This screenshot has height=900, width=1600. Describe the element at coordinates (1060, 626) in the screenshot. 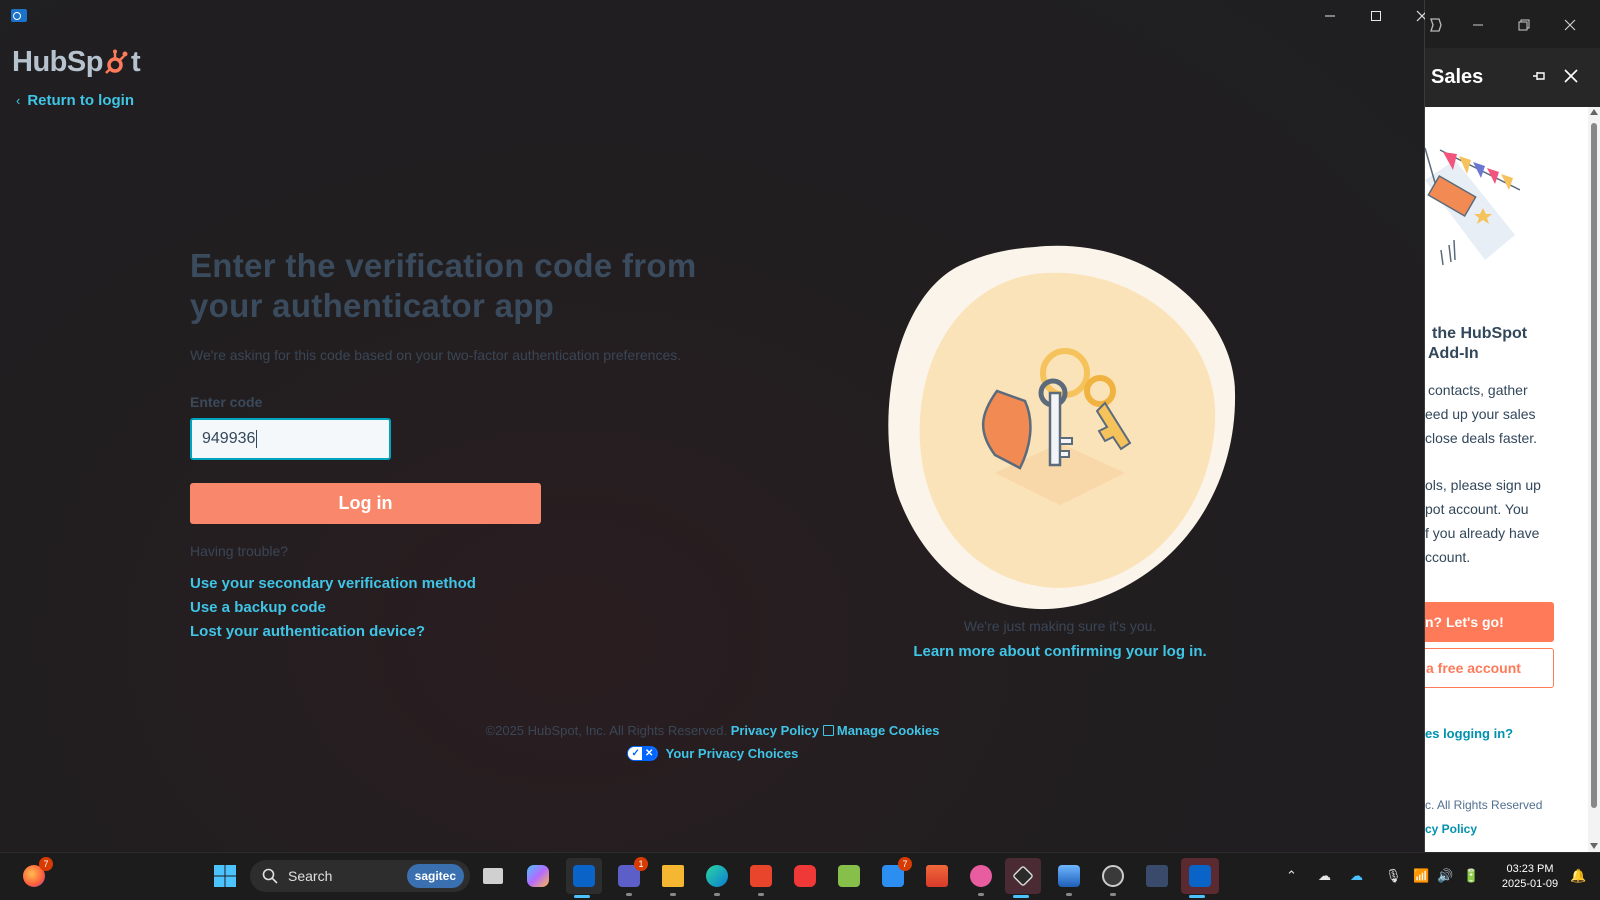

I see `confirm-caption: We're just making sure it's you.` at that location.